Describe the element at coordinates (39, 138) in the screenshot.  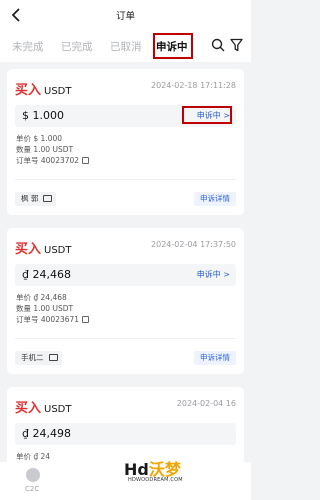
I see `order-unit-price: 单价 $ 1.000` at that location.